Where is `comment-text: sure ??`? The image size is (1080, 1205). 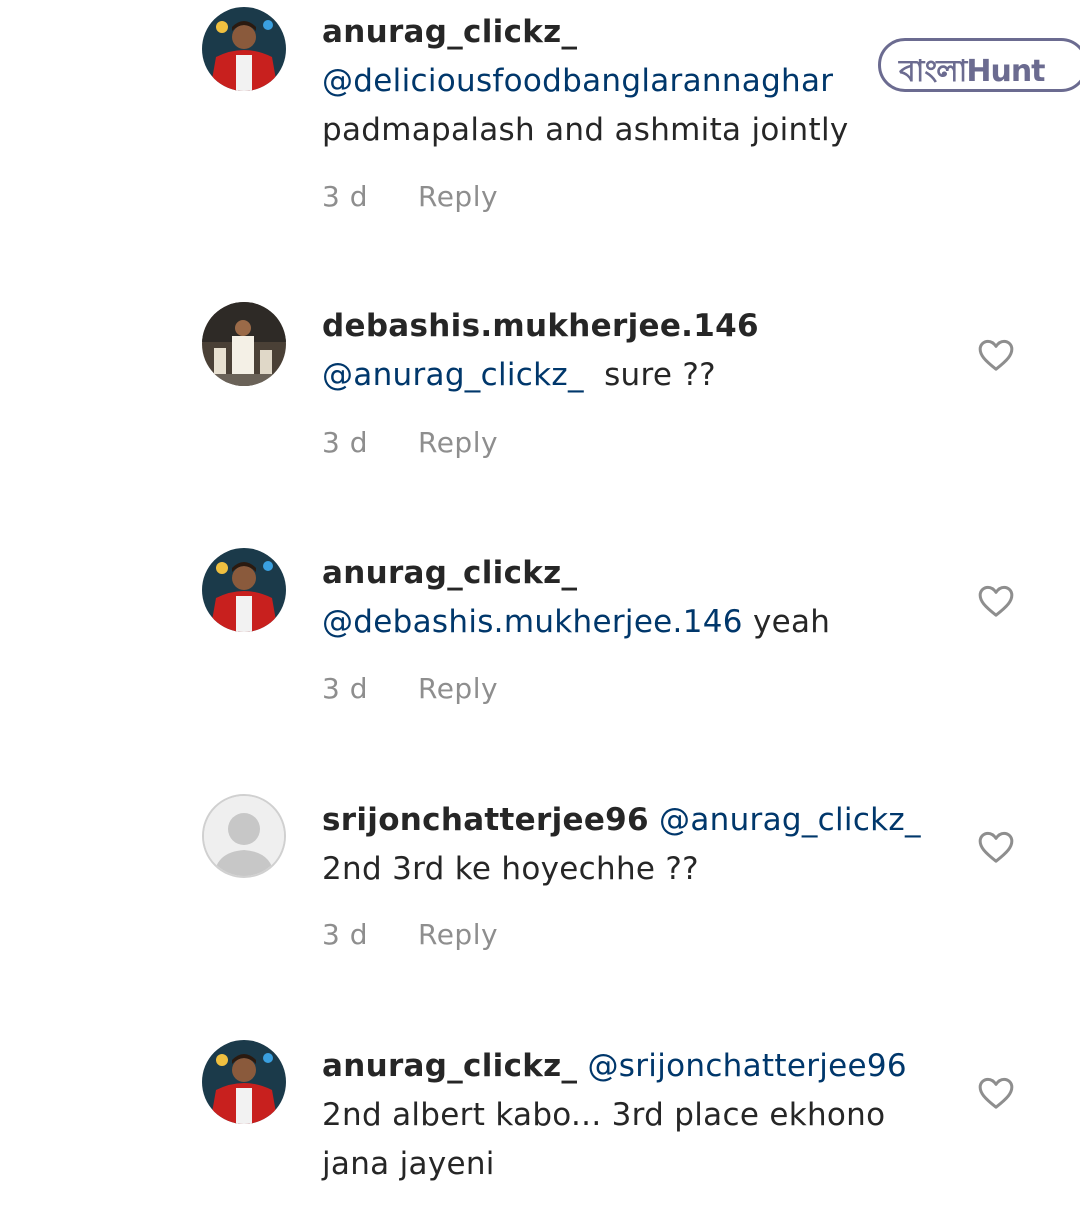
comment-text: sure ?? is located at coordinates (660, 375).